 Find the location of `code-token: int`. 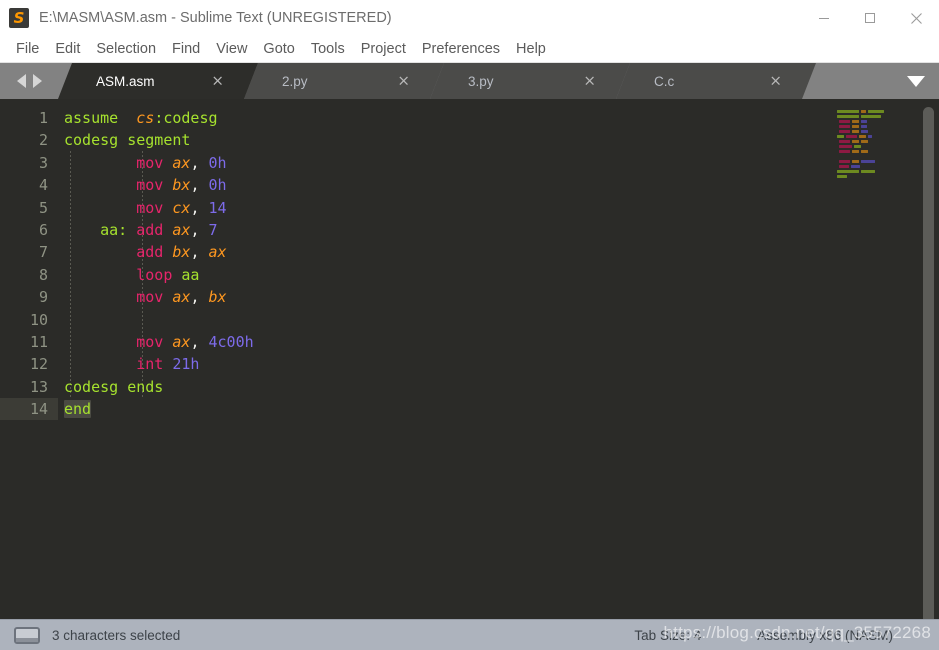

code-token: int is located at coordinates (150, 364).